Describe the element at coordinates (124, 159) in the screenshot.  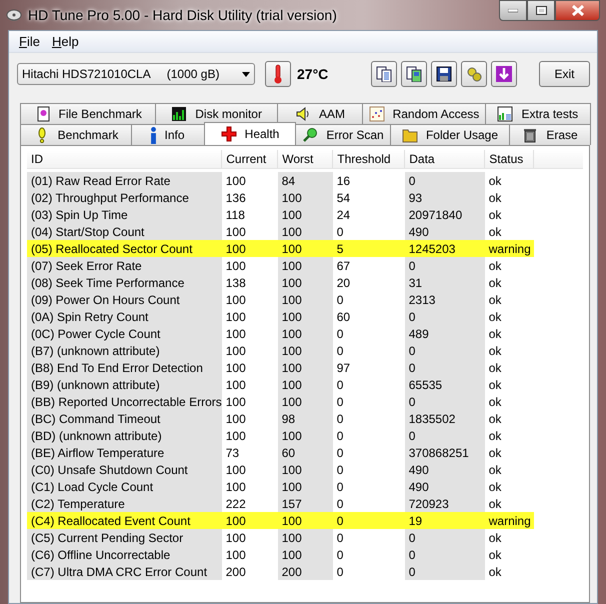
I see `column-header: ID` at that location.